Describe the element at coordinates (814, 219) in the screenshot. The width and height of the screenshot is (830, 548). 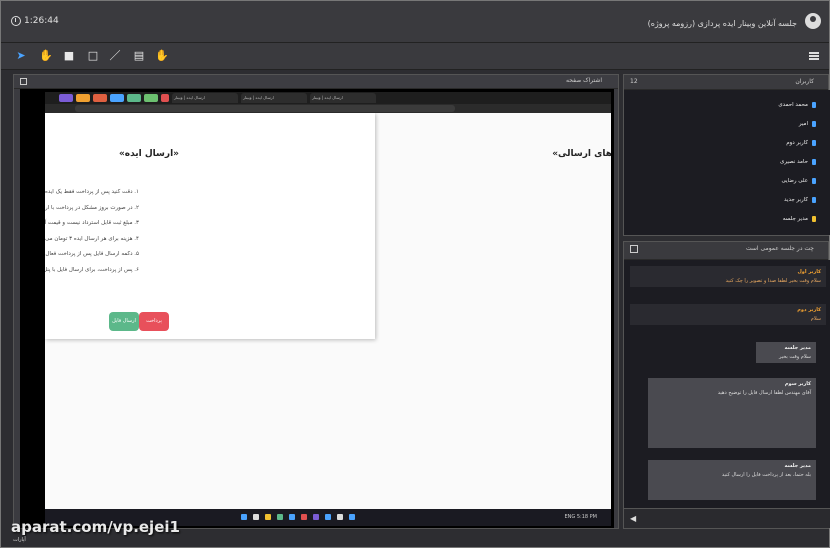
I see `host-icon` at that location.